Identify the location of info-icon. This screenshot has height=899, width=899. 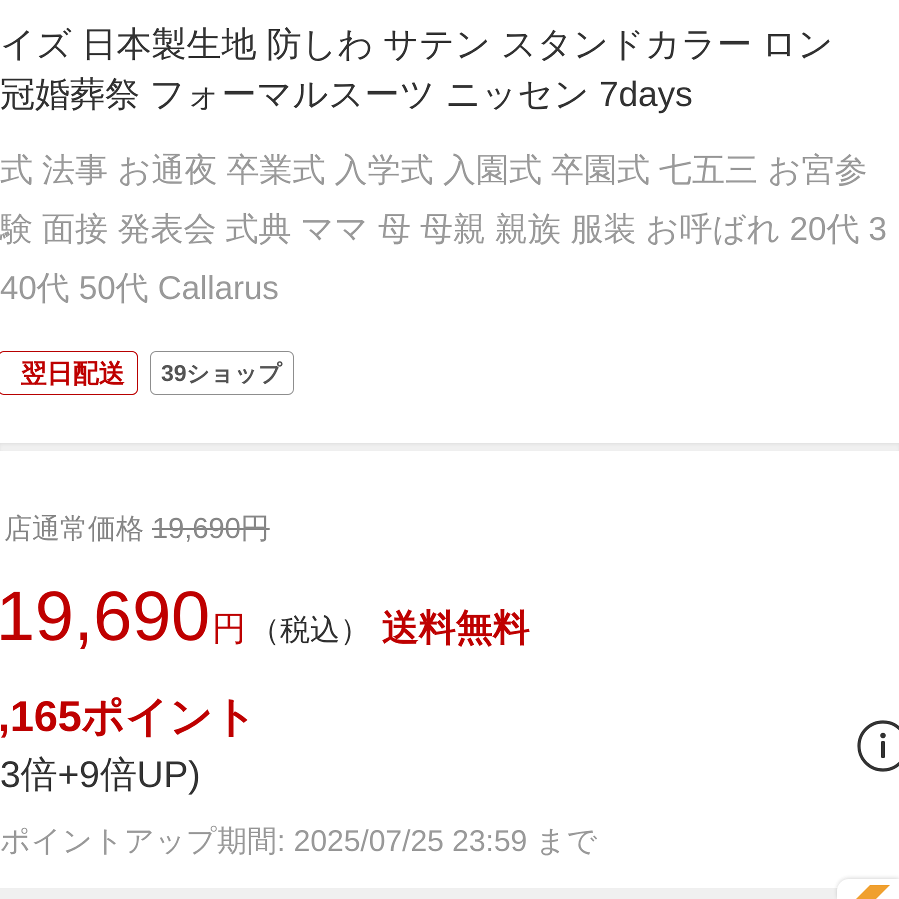
(878, 746).